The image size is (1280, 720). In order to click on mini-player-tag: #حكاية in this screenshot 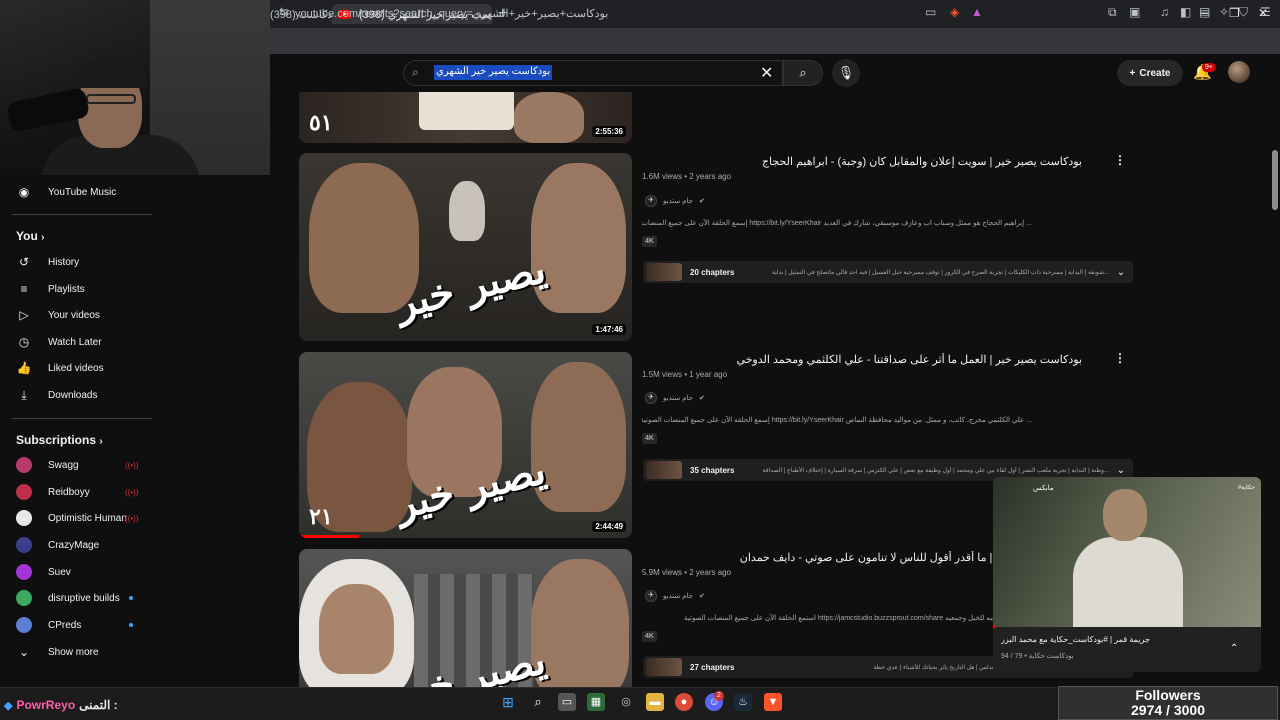, I will do `click(1246, 488)`.